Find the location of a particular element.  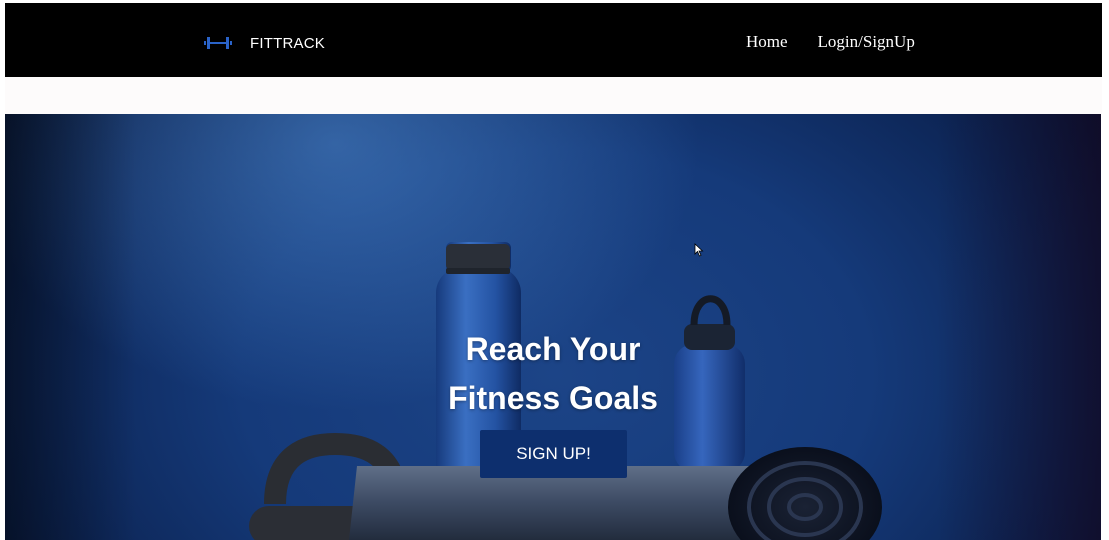

brand-name: FITTRACK is located at coordinates (287, 43).